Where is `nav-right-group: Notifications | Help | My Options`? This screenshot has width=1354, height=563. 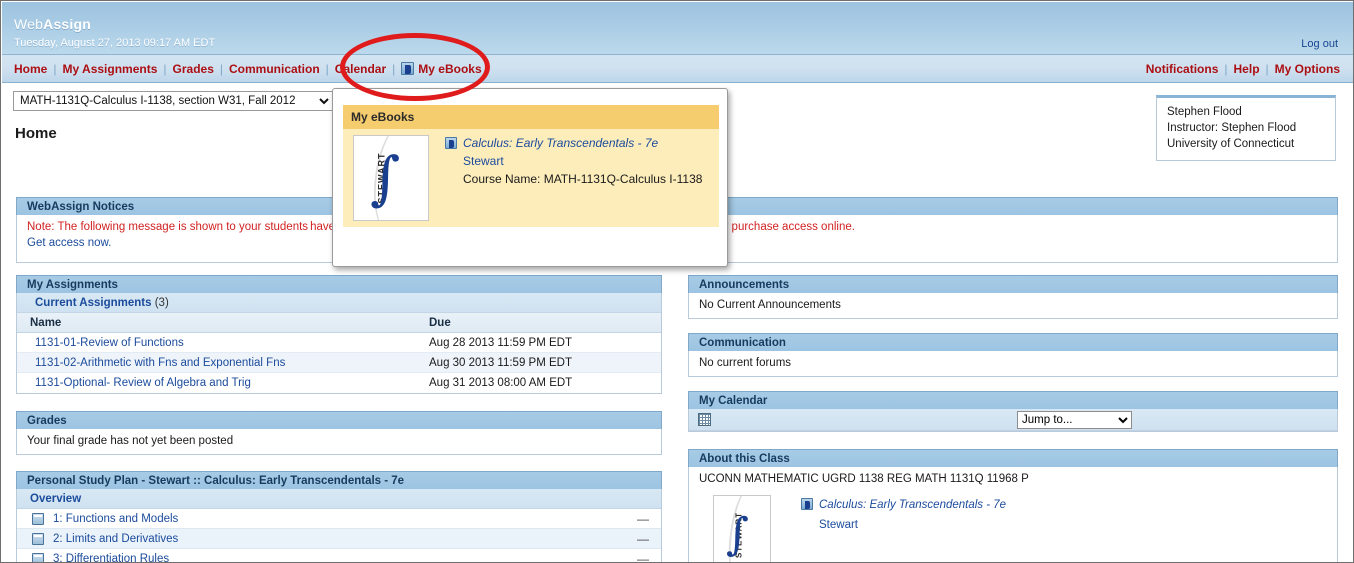 nav-right-group: Notifications | Help | My Options is located at coordinates (1243, 69).